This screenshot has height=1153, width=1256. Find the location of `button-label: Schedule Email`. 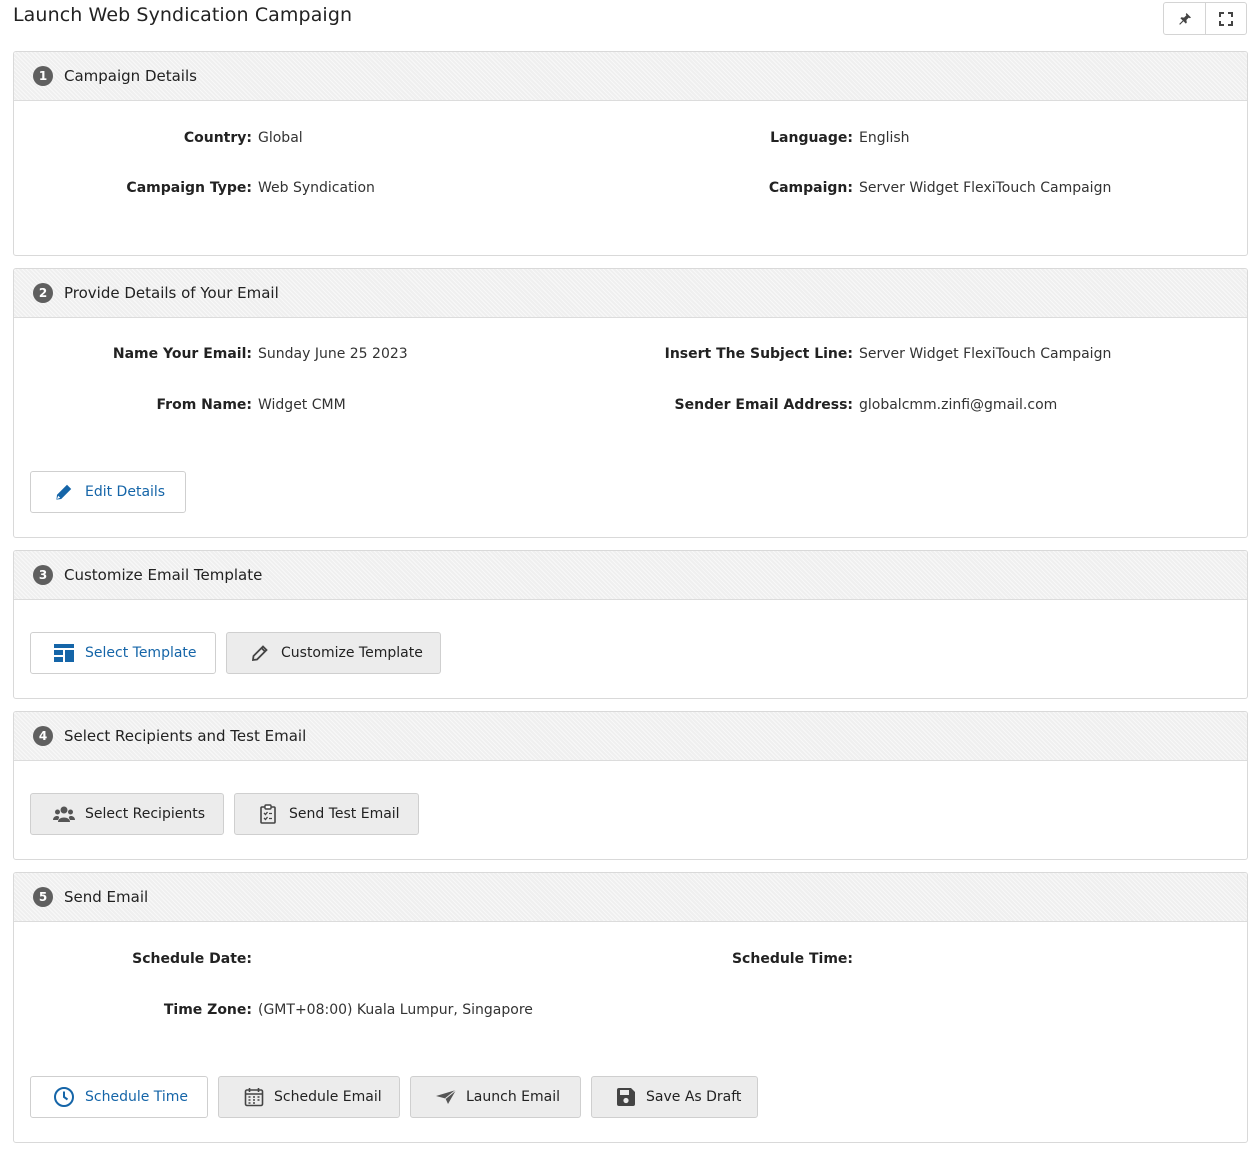

button-label: Schedule Email is located at coordinates (328, 1097).